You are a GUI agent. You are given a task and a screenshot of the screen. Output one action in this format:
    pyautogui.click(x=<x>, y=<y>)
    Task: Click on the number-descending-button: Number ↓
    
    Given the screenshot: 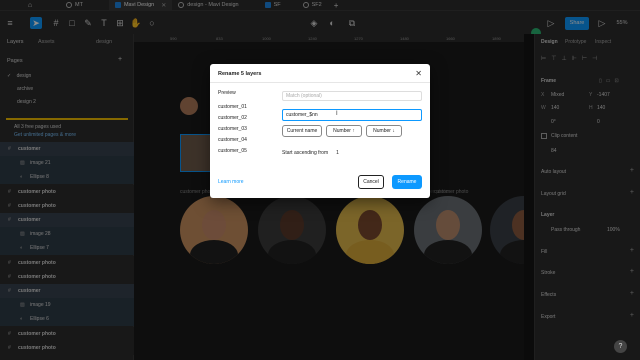 What is the action you would take?
    pyautogui.click(x=384, y=131)
    